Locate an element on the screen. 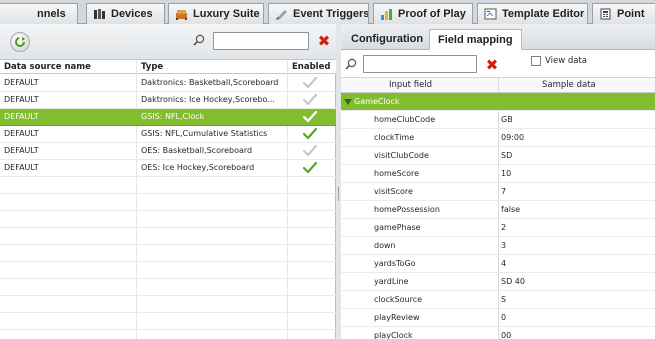 The width and height of the screenshot is (655, 339). data-source-type-cell: GSIS: NFL,Clock is located at coordinates (173, 116).